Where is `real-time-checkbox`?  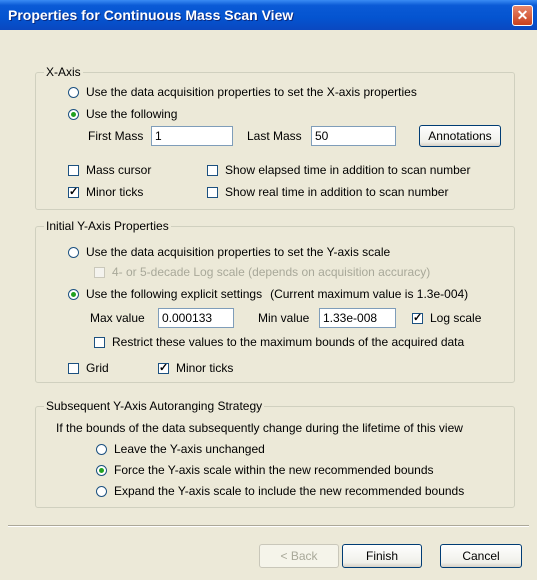
real-time-checkbox is located at coordinates (212, 192).